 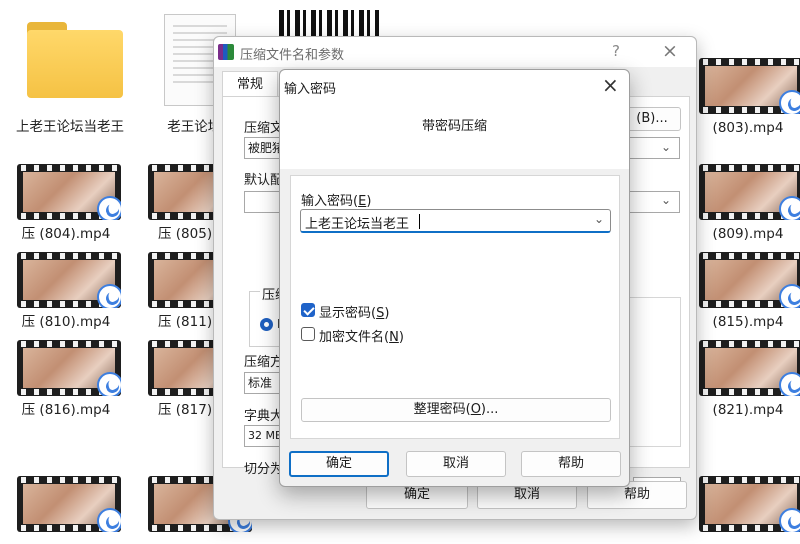 I want to click on dictionary-size-value: 32 MB, so click(x=265, y=435).